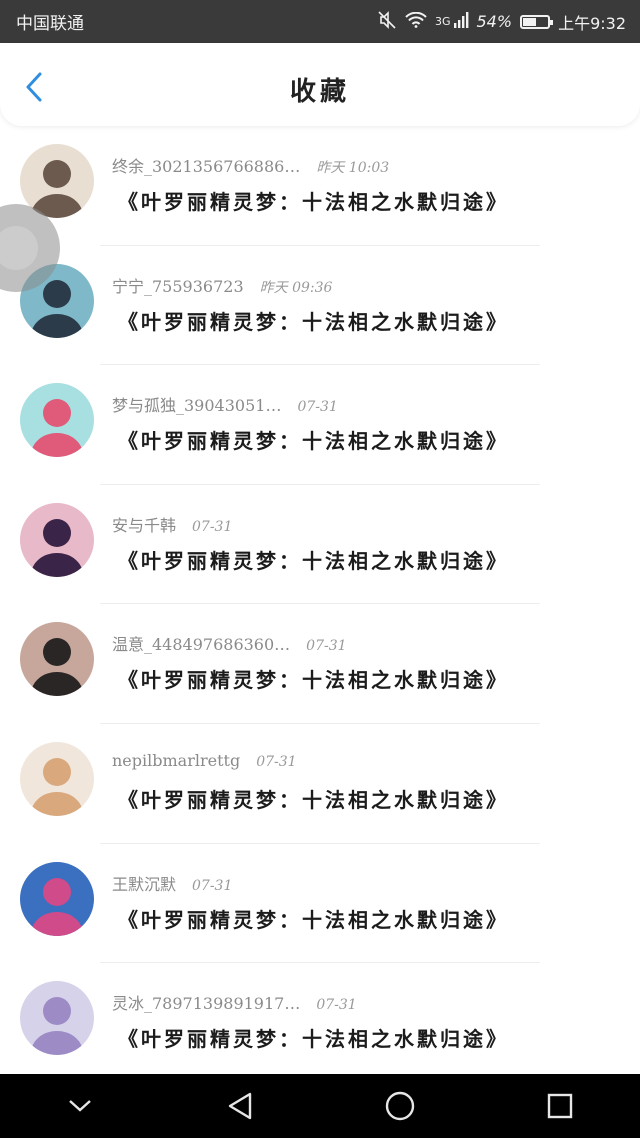 The height and width of the screenshot is (1138, 640). I want to click on list-item: 梦与孤独_39043051… 07-31 《叶罗丽精灵梦：十法相之水默归途》, so click(320, 425).